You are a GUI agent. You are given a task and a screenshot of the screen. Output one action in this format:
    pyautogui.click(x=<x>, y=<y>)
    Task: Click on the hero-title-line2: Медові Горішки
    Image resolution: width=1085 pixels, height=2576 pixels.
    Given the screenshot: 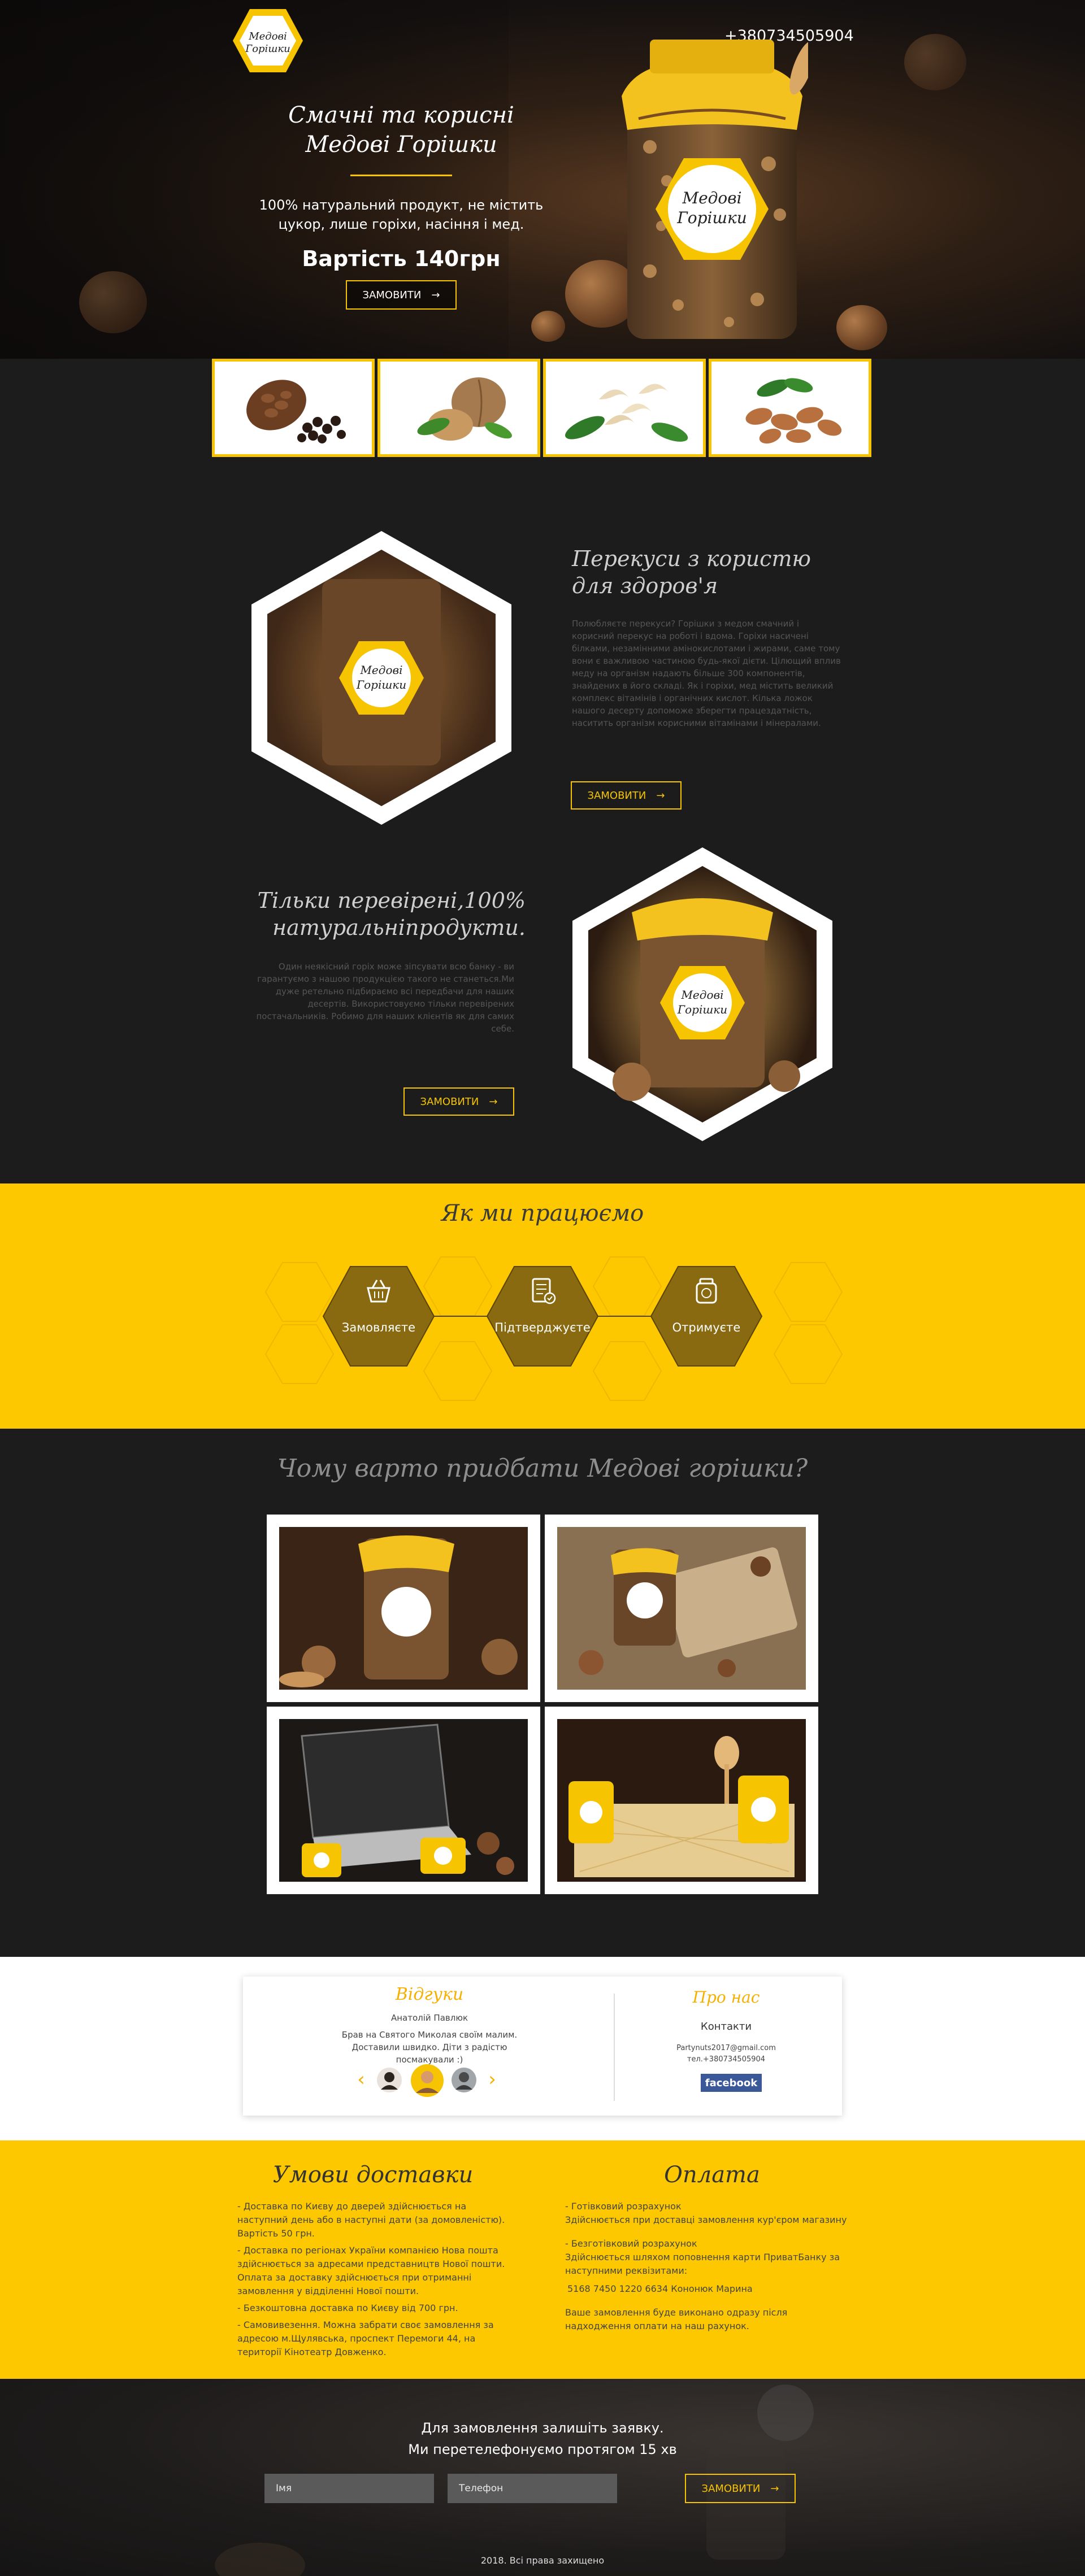 What is the action you would take?
    pyautogui.click(x=401, y=145)
    